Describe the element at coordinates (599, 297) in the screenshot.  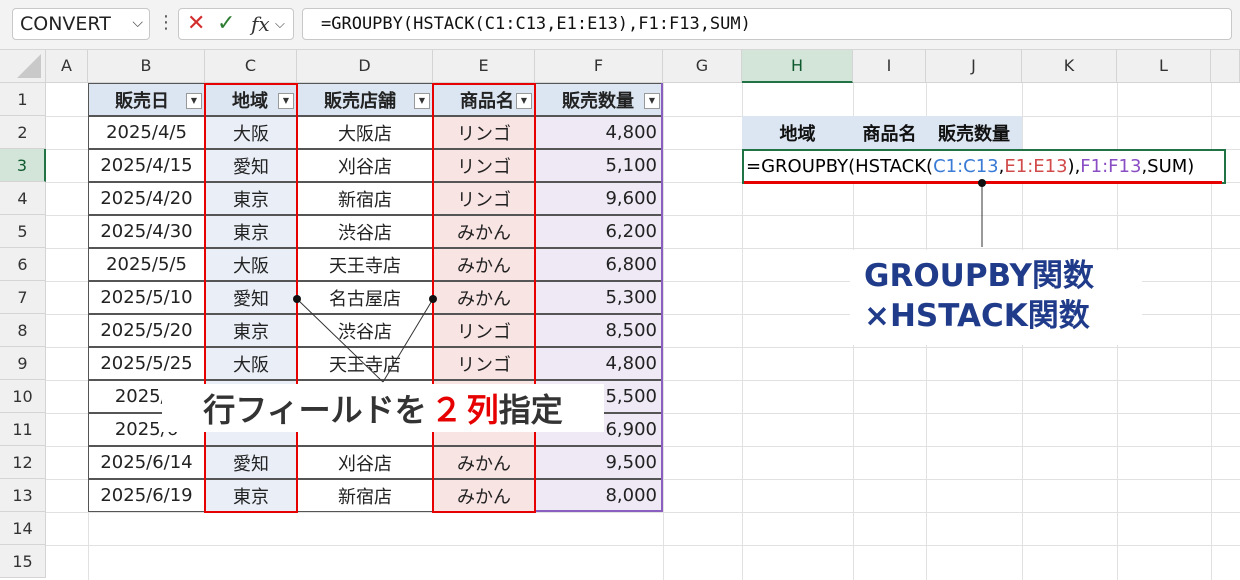
I see `table-cell: 5,300` at that location.